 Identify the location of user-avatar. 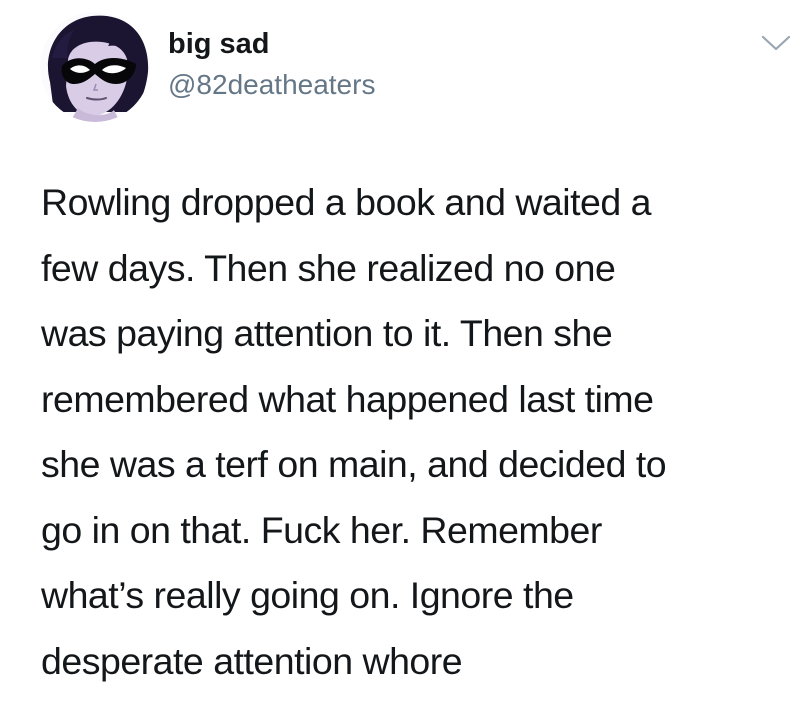
(95, 67).